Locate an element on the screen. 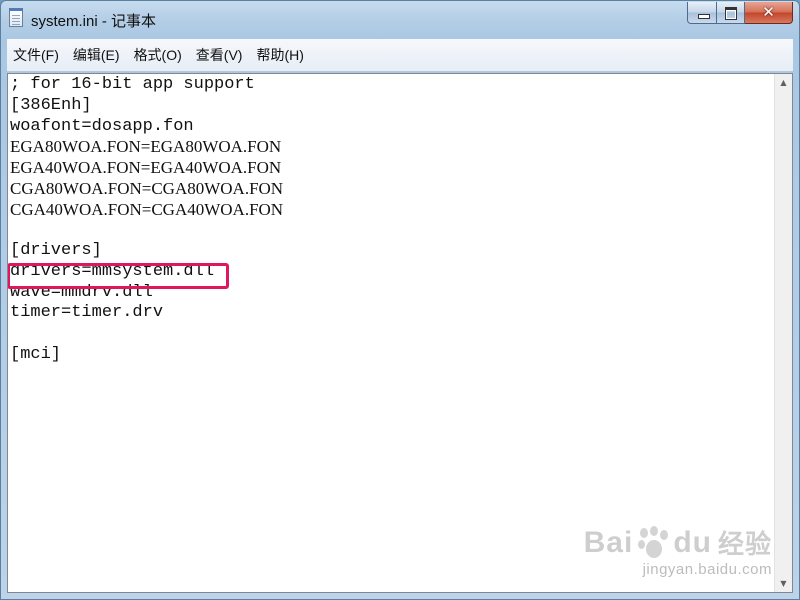 The image size is (800, 600). text-line: CGA40WOA.FON=CGA40WOA.FON is located at coordinates (147, 209).